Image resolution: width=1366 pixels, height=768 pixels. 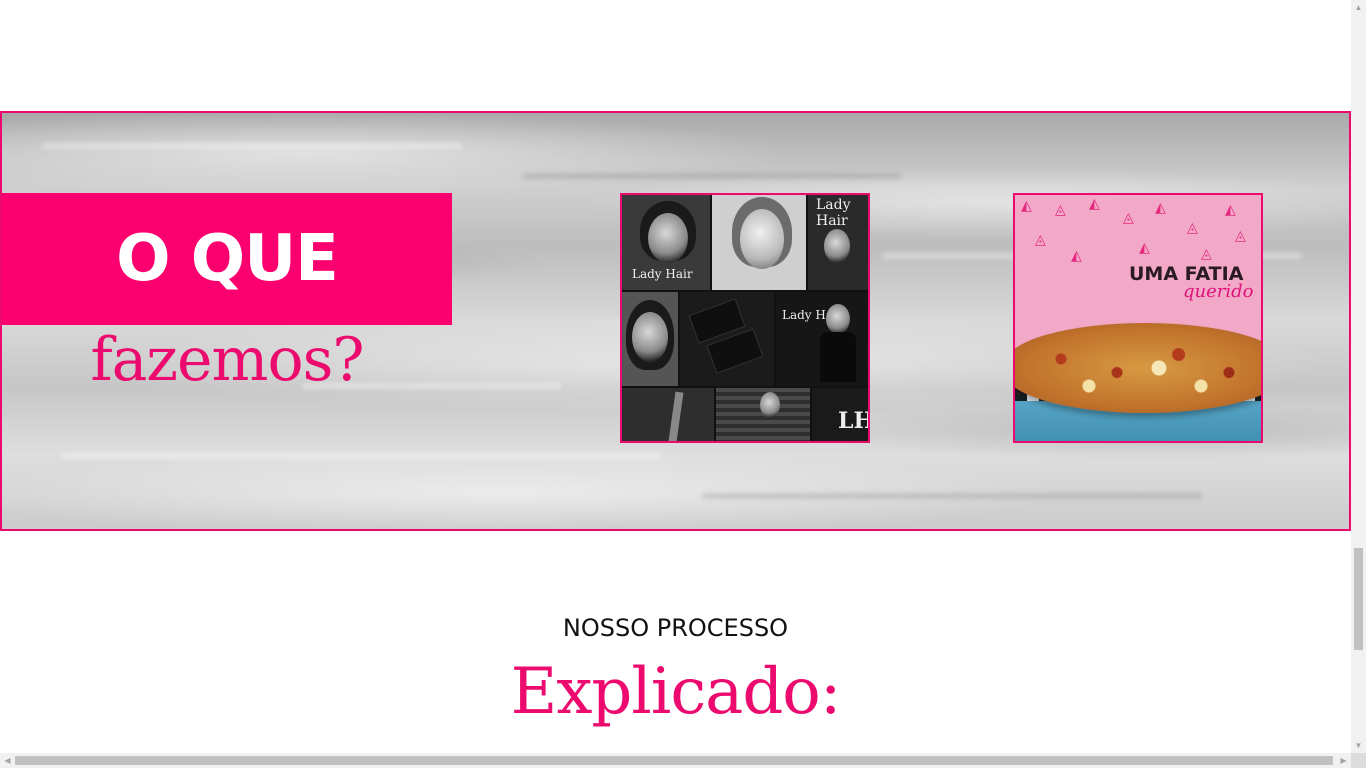 I want to click on section-subtitle: fazemos?, so click(x=227, y=360).